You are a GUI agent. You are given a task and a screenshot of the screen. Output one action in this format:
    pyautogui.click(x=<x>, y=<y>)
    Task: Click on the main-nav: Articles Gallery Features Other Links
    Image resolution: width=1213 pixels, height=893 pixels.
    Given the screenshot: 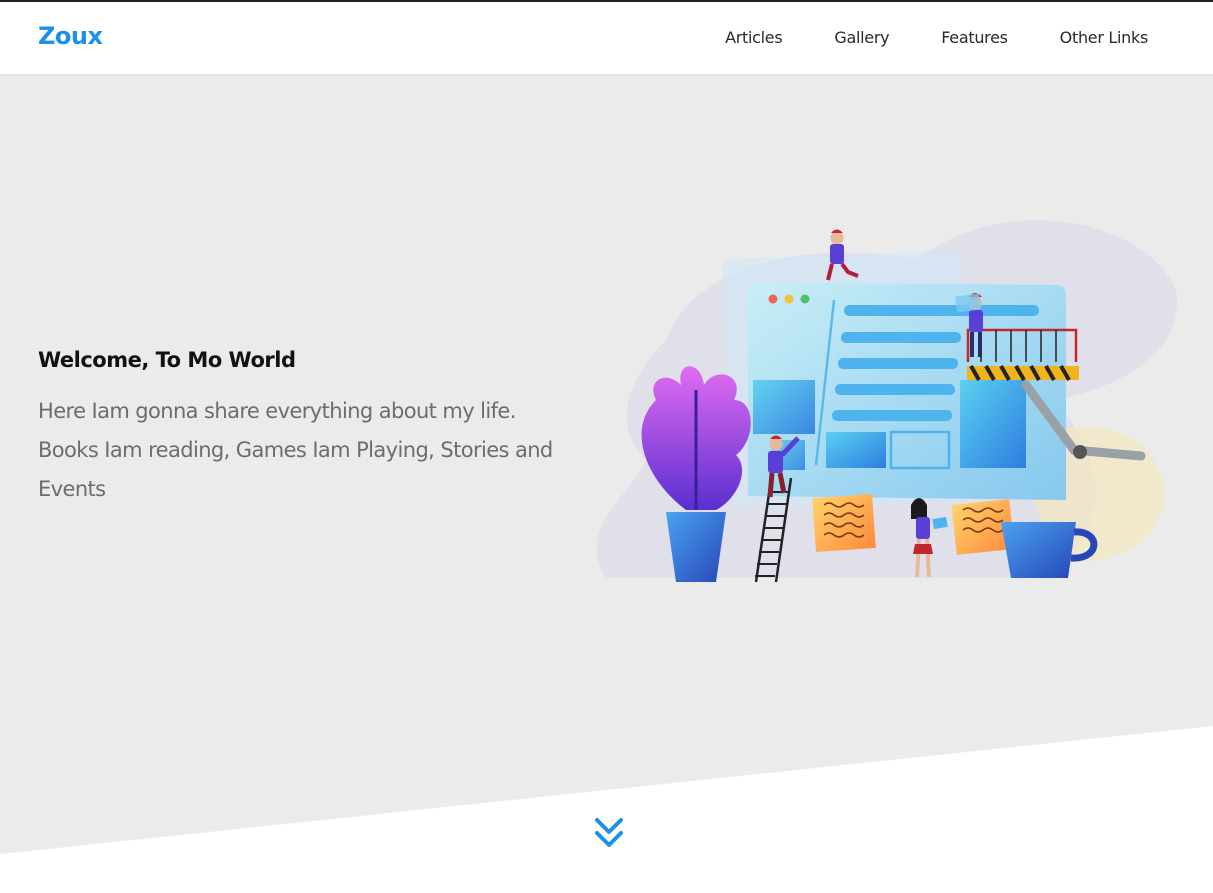 What is the action you would take?
    pyautogui.click(x=910, y=37)
    